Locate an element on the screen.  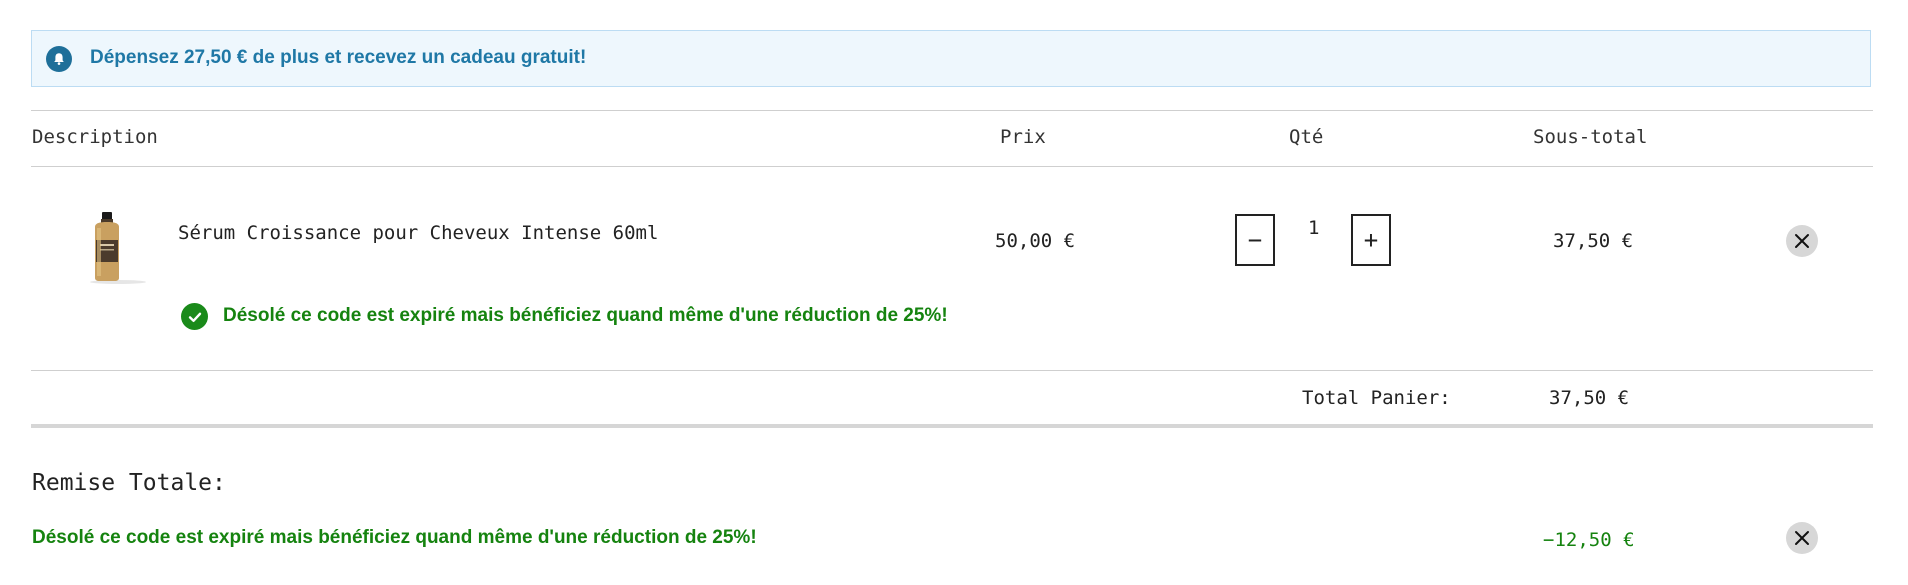
product-image is located at coordinates (118, 247).